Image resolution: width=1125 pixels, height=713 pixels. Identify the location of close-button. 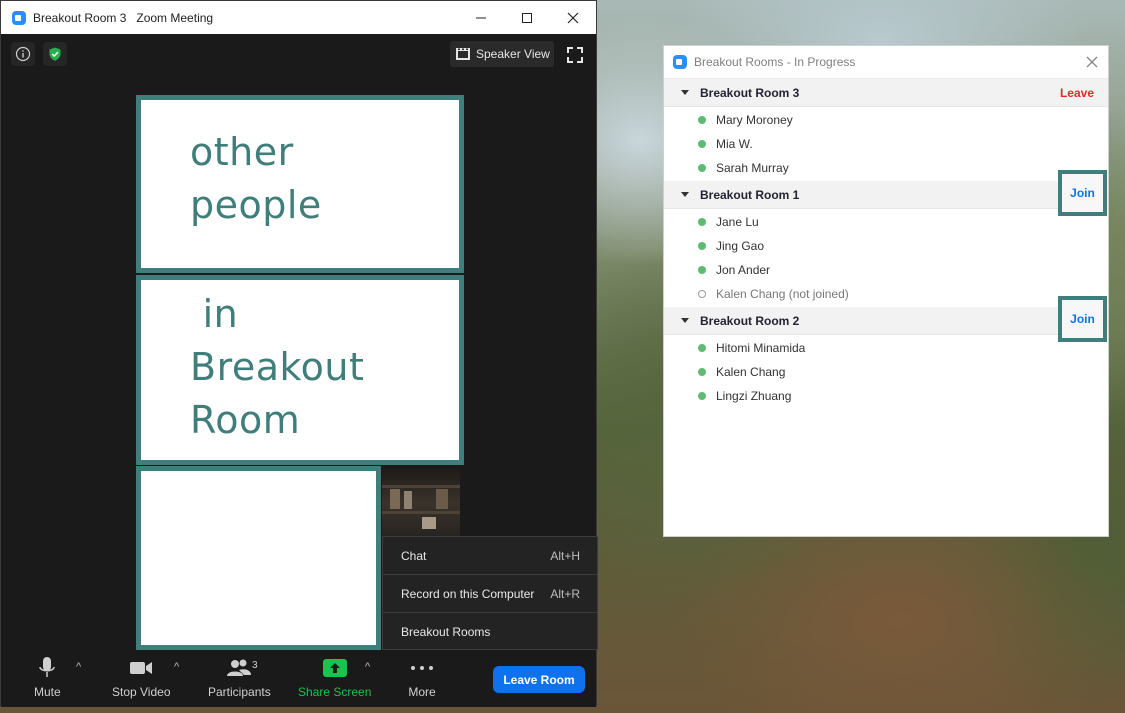
(573, 17).